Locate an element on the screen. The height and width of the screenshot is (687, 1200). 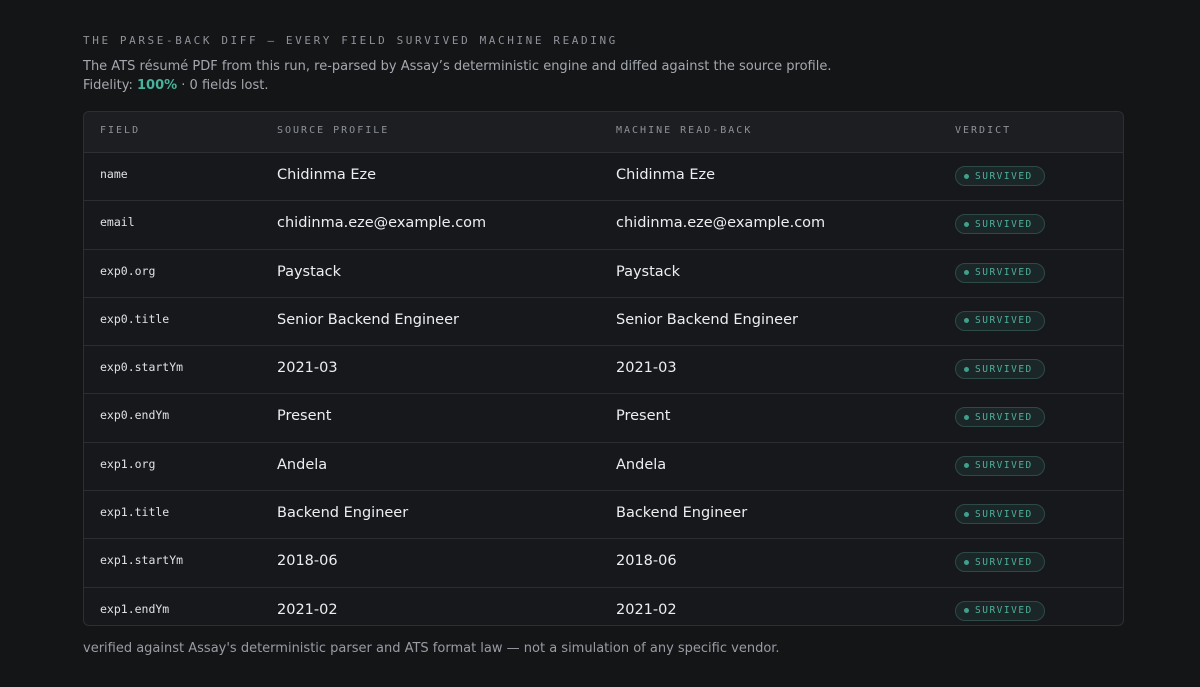
machine-read-back-cell: Backend Engineer is located at coordinates (682, 513).